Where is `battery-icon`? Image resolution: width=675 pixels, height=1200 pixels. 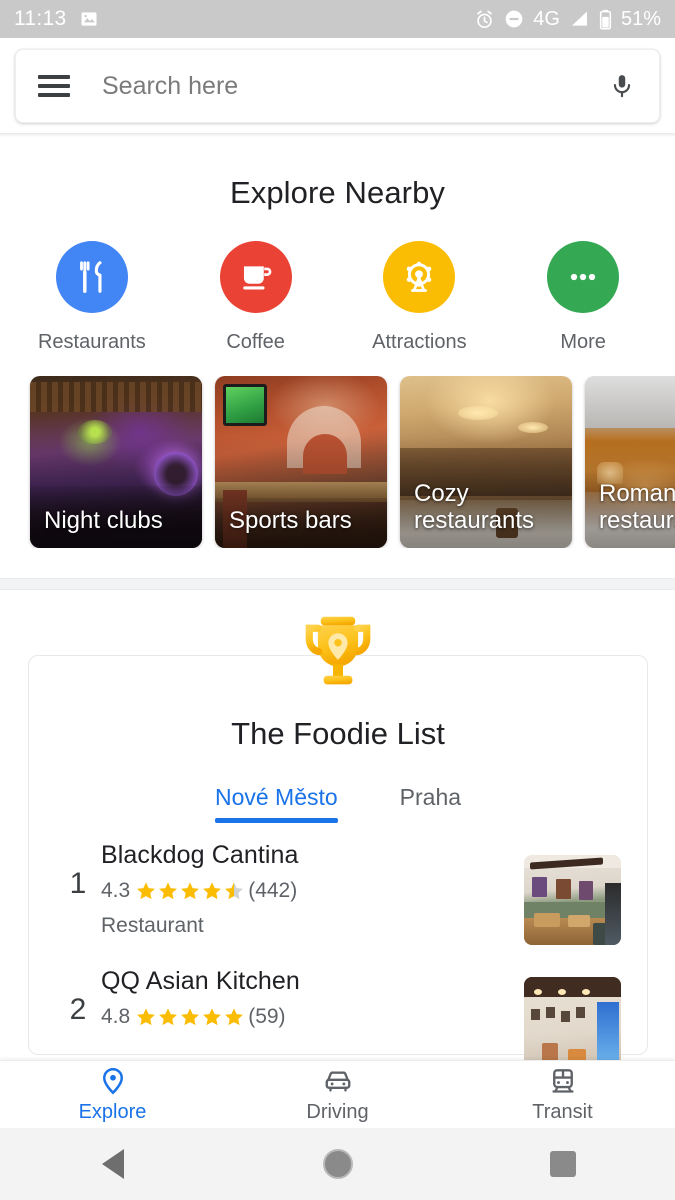 battery-icon is located at coordinates (605, 19).